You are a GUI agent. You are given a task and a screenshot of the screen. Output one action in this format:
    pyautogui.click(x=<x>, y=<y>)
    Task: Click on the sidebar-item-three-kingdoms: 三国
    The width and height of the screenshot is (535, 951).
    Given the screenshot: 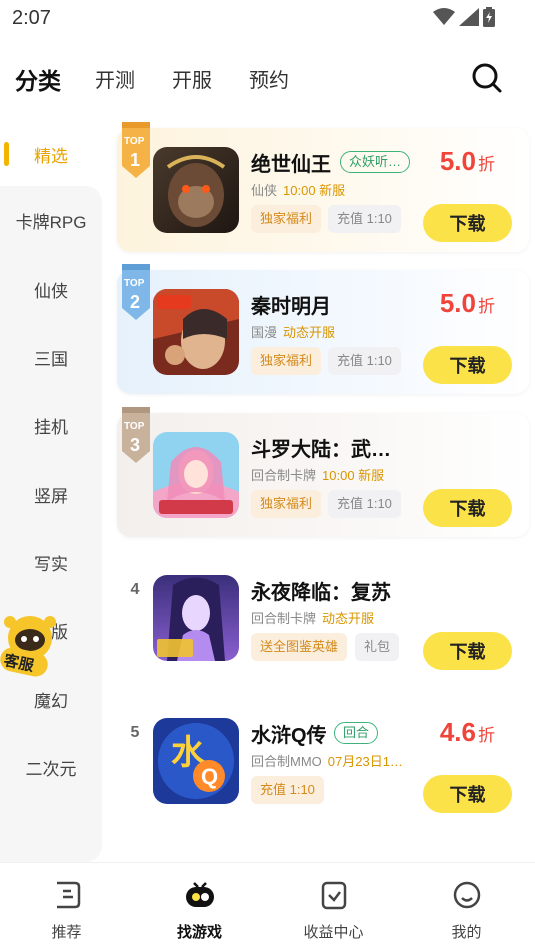 What is the action you would take?
    pyautogui.click(x=51, y=357)
    